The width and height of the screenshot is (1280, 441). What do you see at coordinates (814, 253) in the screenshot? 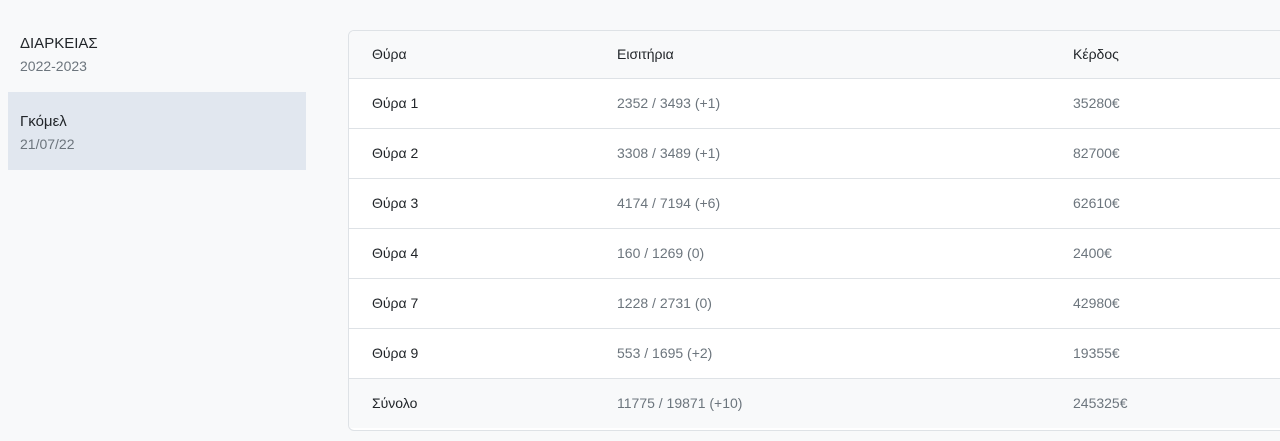
I see `table-row: Θύρα 4 160 / 1269 (0) 2400€` at bounding box center [814, 253].